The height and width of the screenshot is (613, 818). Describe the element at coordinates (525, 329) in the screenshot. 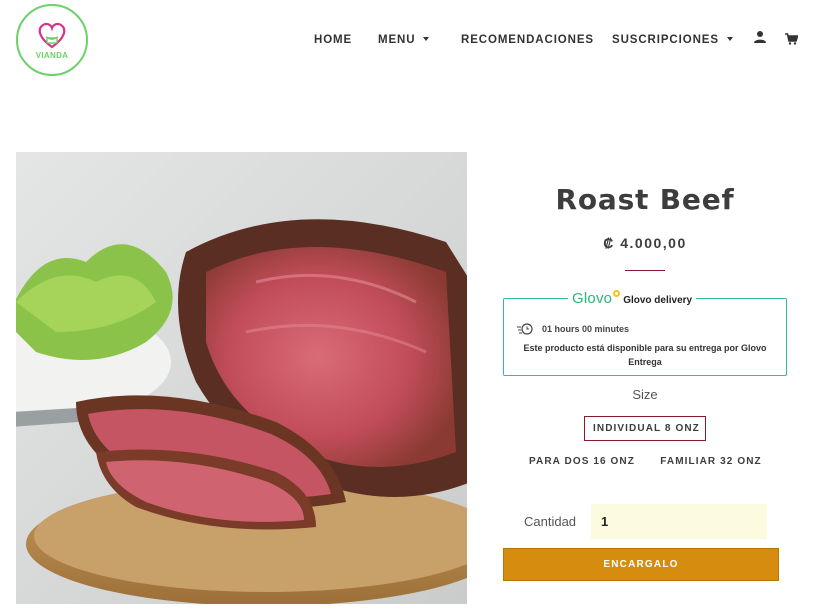

I see `delivery-clock-icon` at that location.